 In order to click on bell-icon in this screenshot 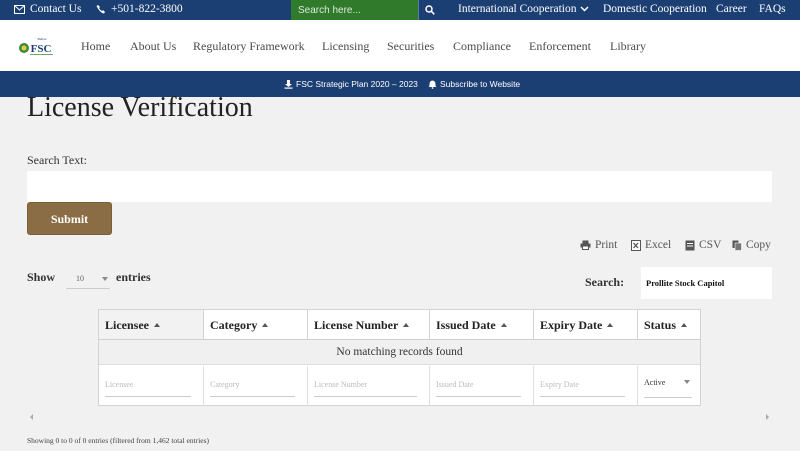, I will do `click(432, 84)`.